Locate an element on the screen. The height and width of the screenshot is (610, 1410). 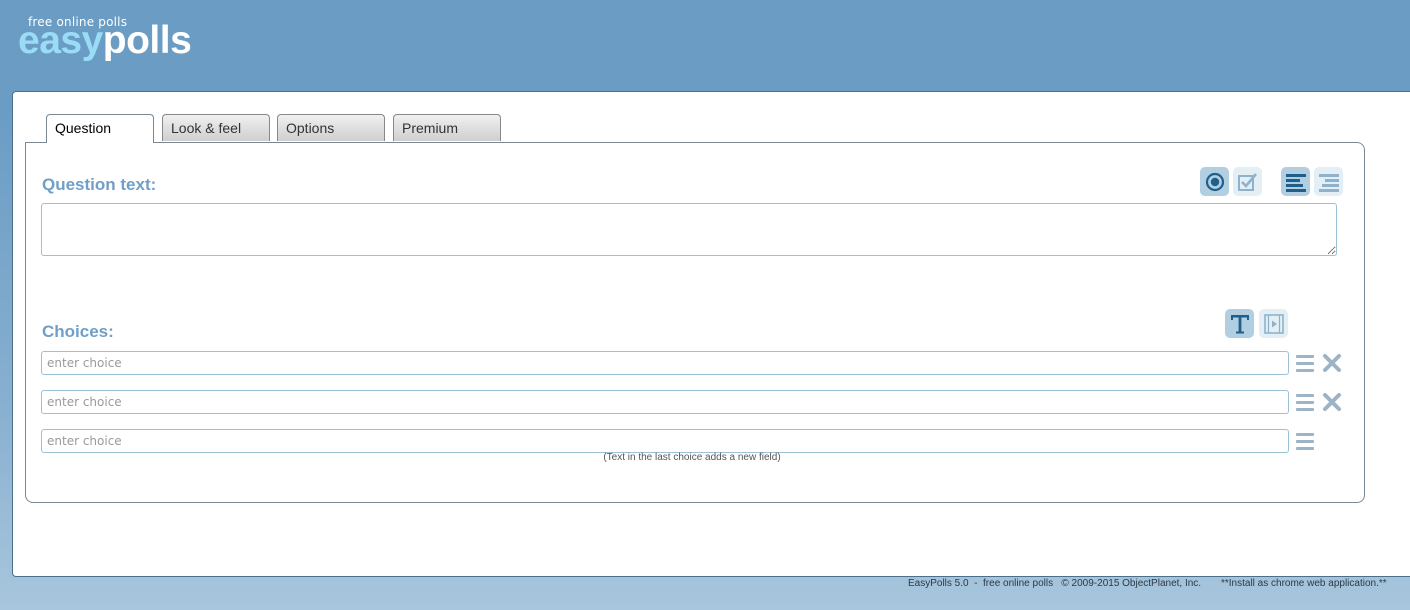
logo-wordmark: easypolls is located at coordinates (105, 41).